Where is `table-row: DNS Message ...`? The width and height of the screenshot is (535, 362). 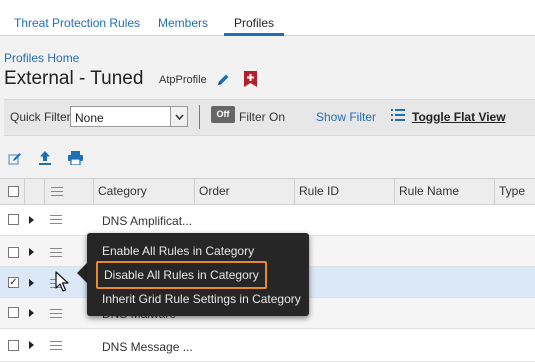
table-row: DNS Message ... is located at coordinates (267, 345).